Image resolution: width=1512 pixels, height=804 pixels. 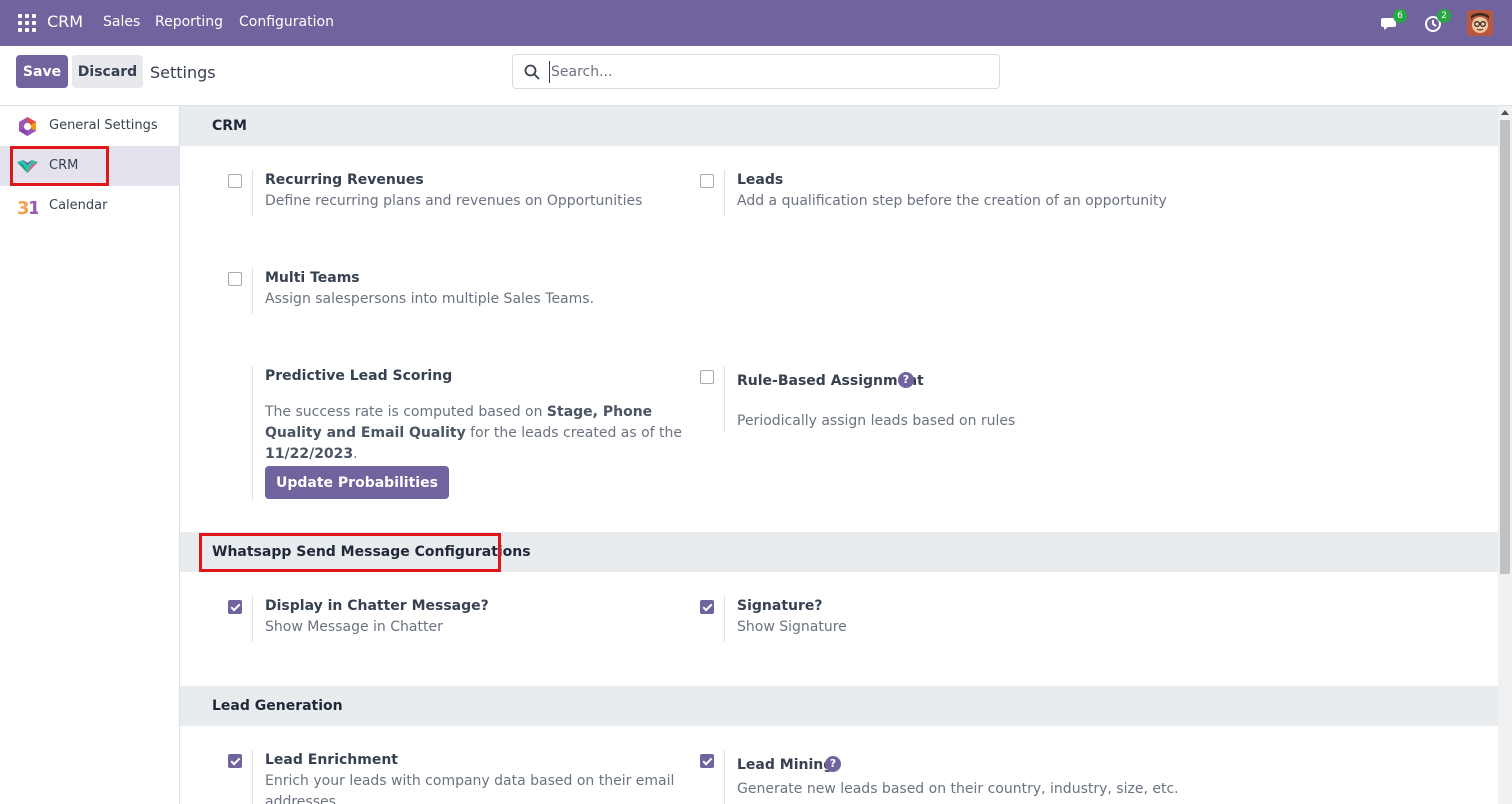 I want to click on setting-title-recurring-revenues: Recurring Revenues, so click(x=344, y=180).